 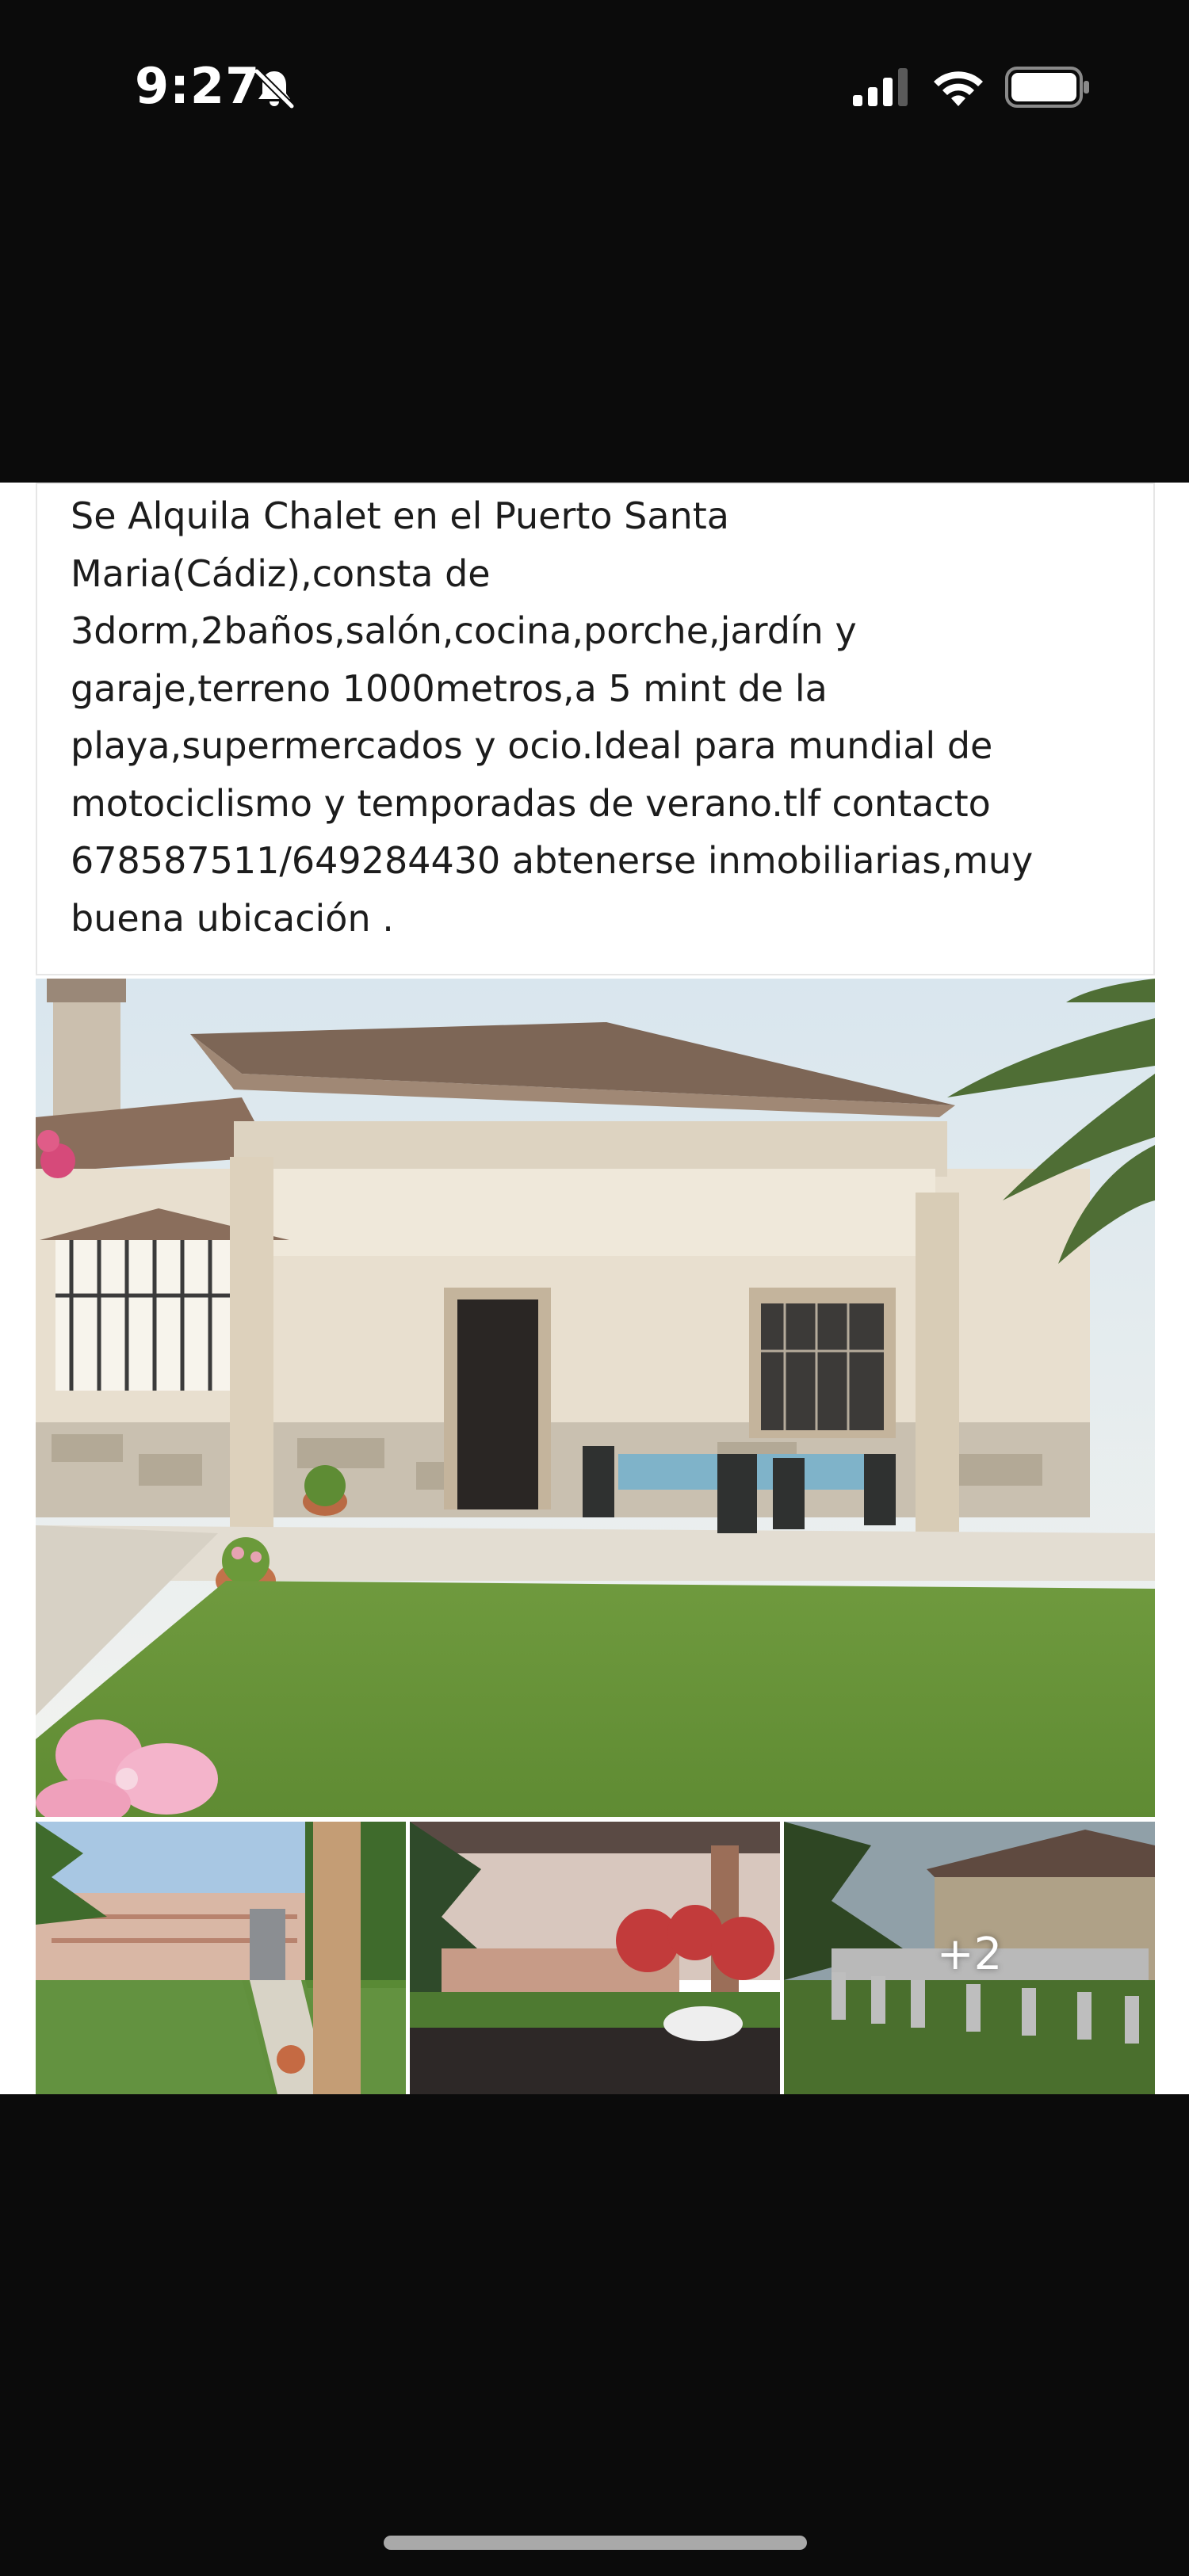 I want to click on more-photos-overlay: +2, so click(x=969, y=1958).